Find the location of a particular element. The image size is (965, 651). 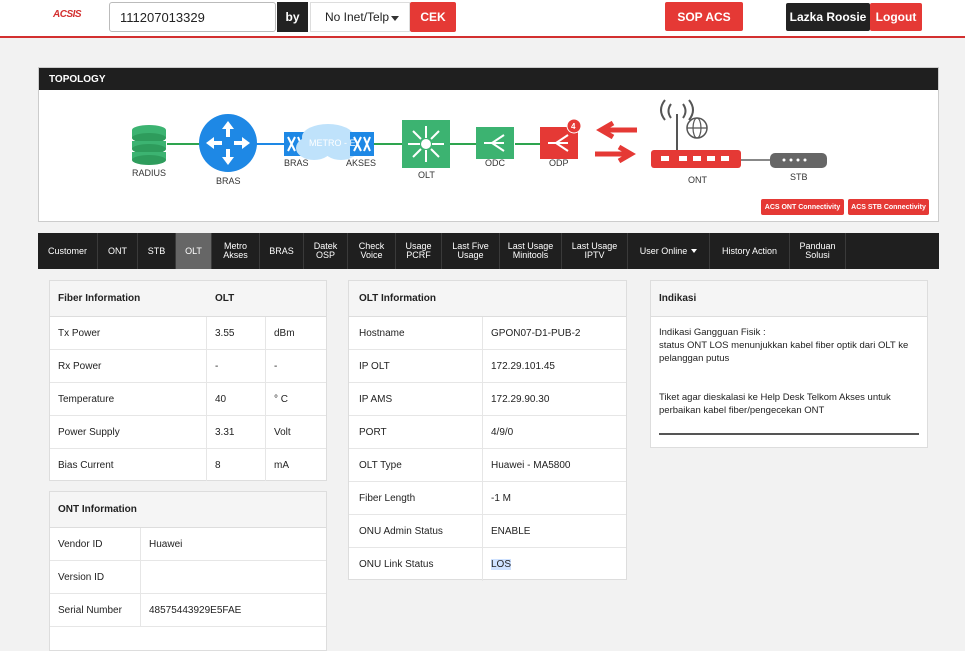

akses-label: AKSES is located at coordinates (361, 163).